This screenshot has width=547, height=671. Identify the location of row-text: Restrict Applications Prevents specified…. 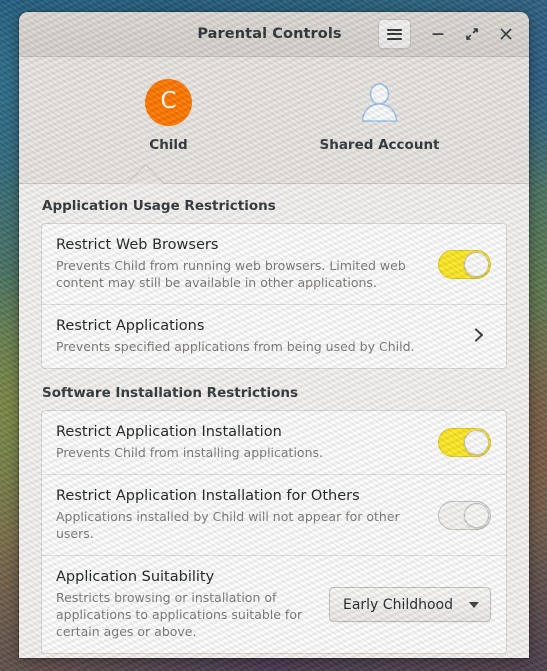
(258, 336).